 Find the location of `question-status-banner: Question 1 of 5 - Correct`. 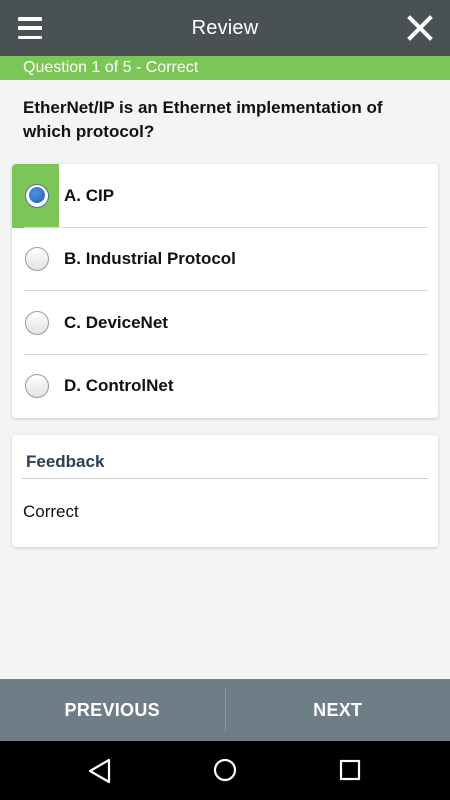

question-status-banner: Question 1 of 5 - Correct is located at coordinates (225, 68).